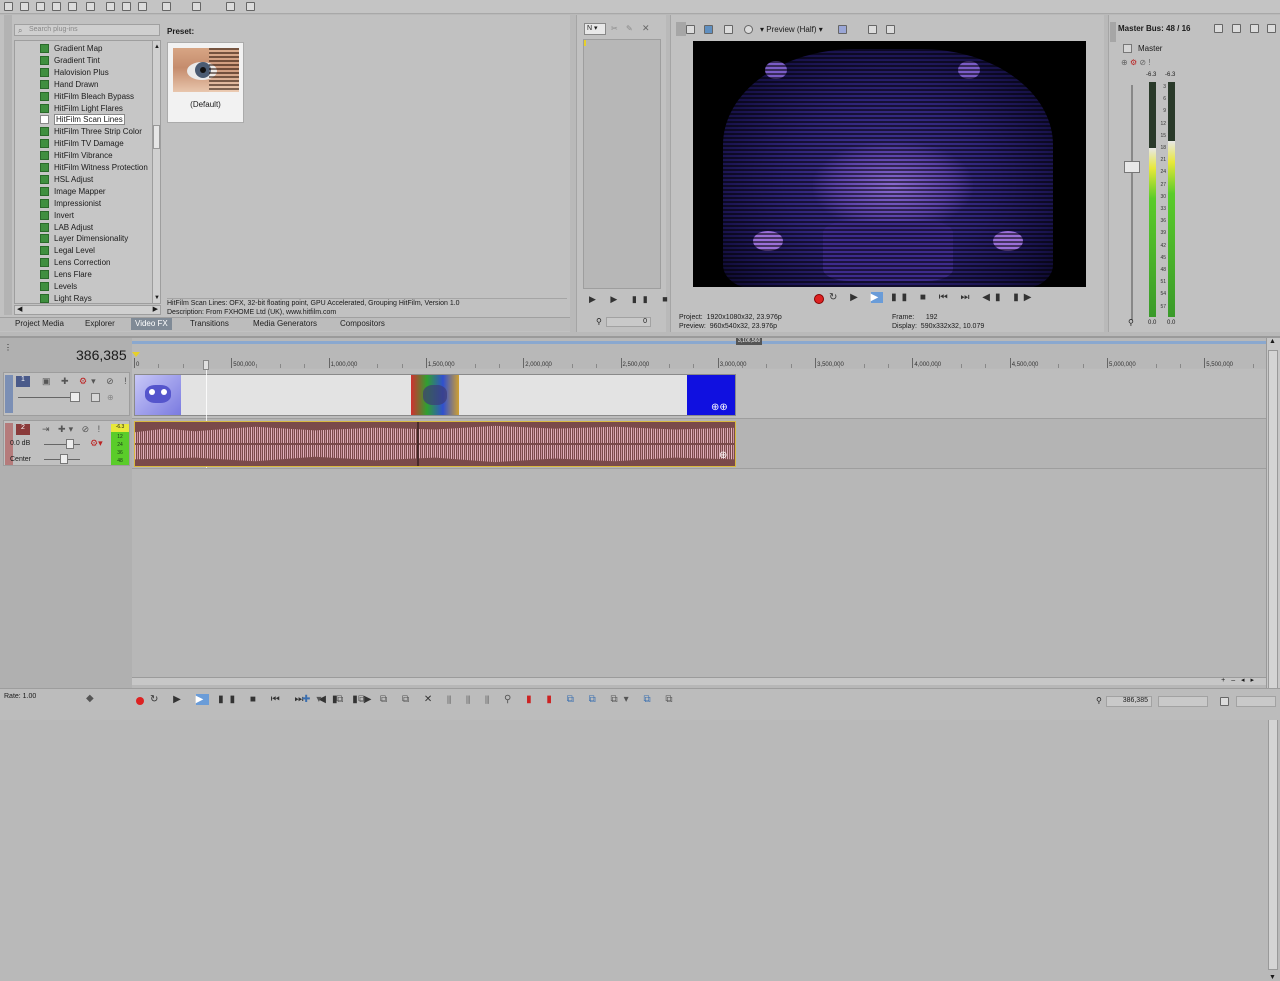 The width and height of the screenshot is (1280, 981). I want to click on loop-region-bar, so click(699, 342).